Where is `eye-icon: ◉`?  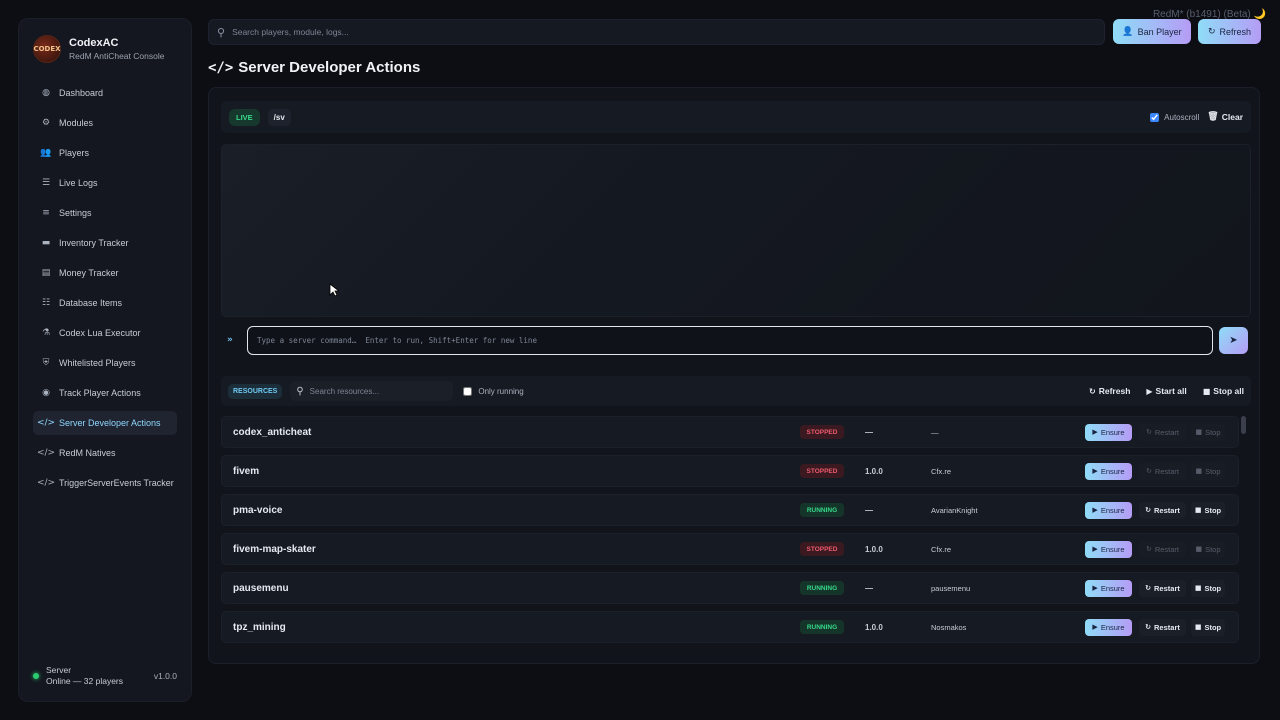 eye-icon: ◉ is located at coordinates (46, 393).